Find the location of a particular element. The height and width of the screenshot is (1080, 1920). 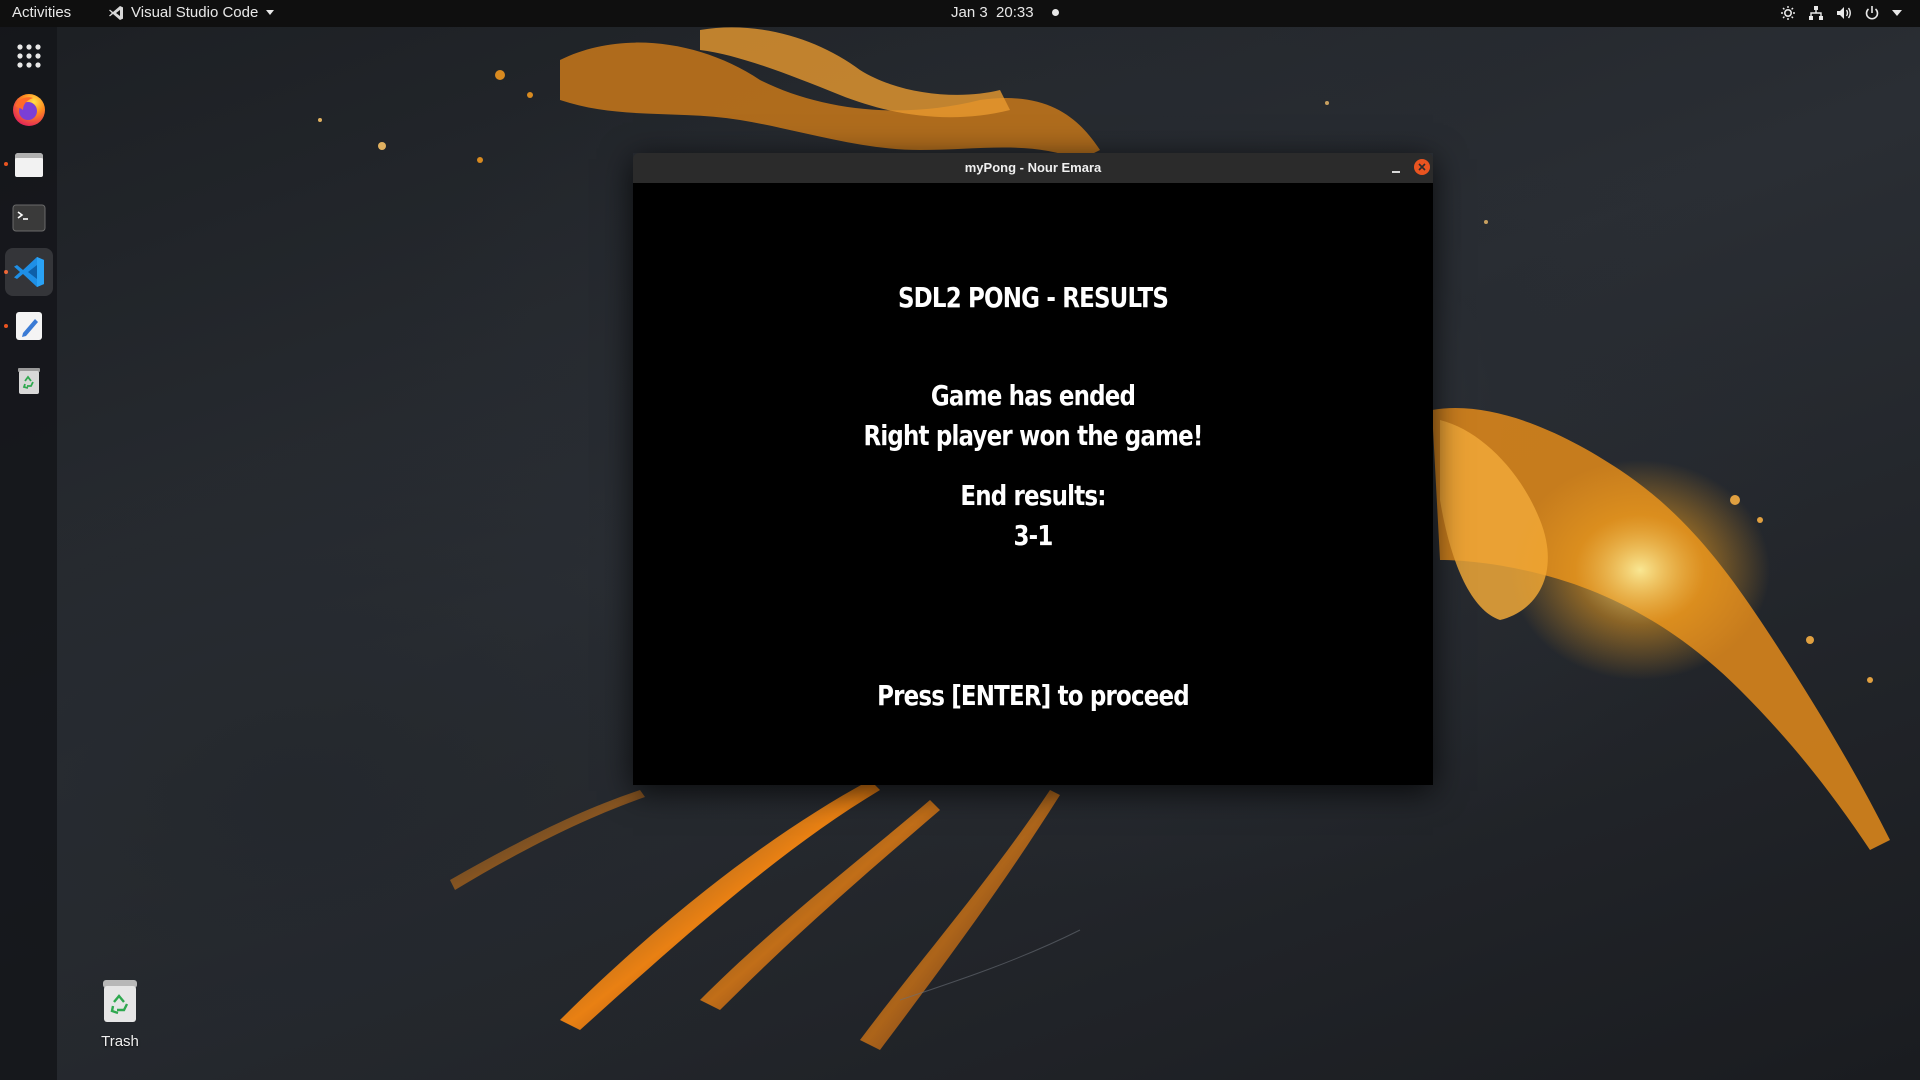

app-menu-button: Visual Studio Code is located at coordinates (191, 12).